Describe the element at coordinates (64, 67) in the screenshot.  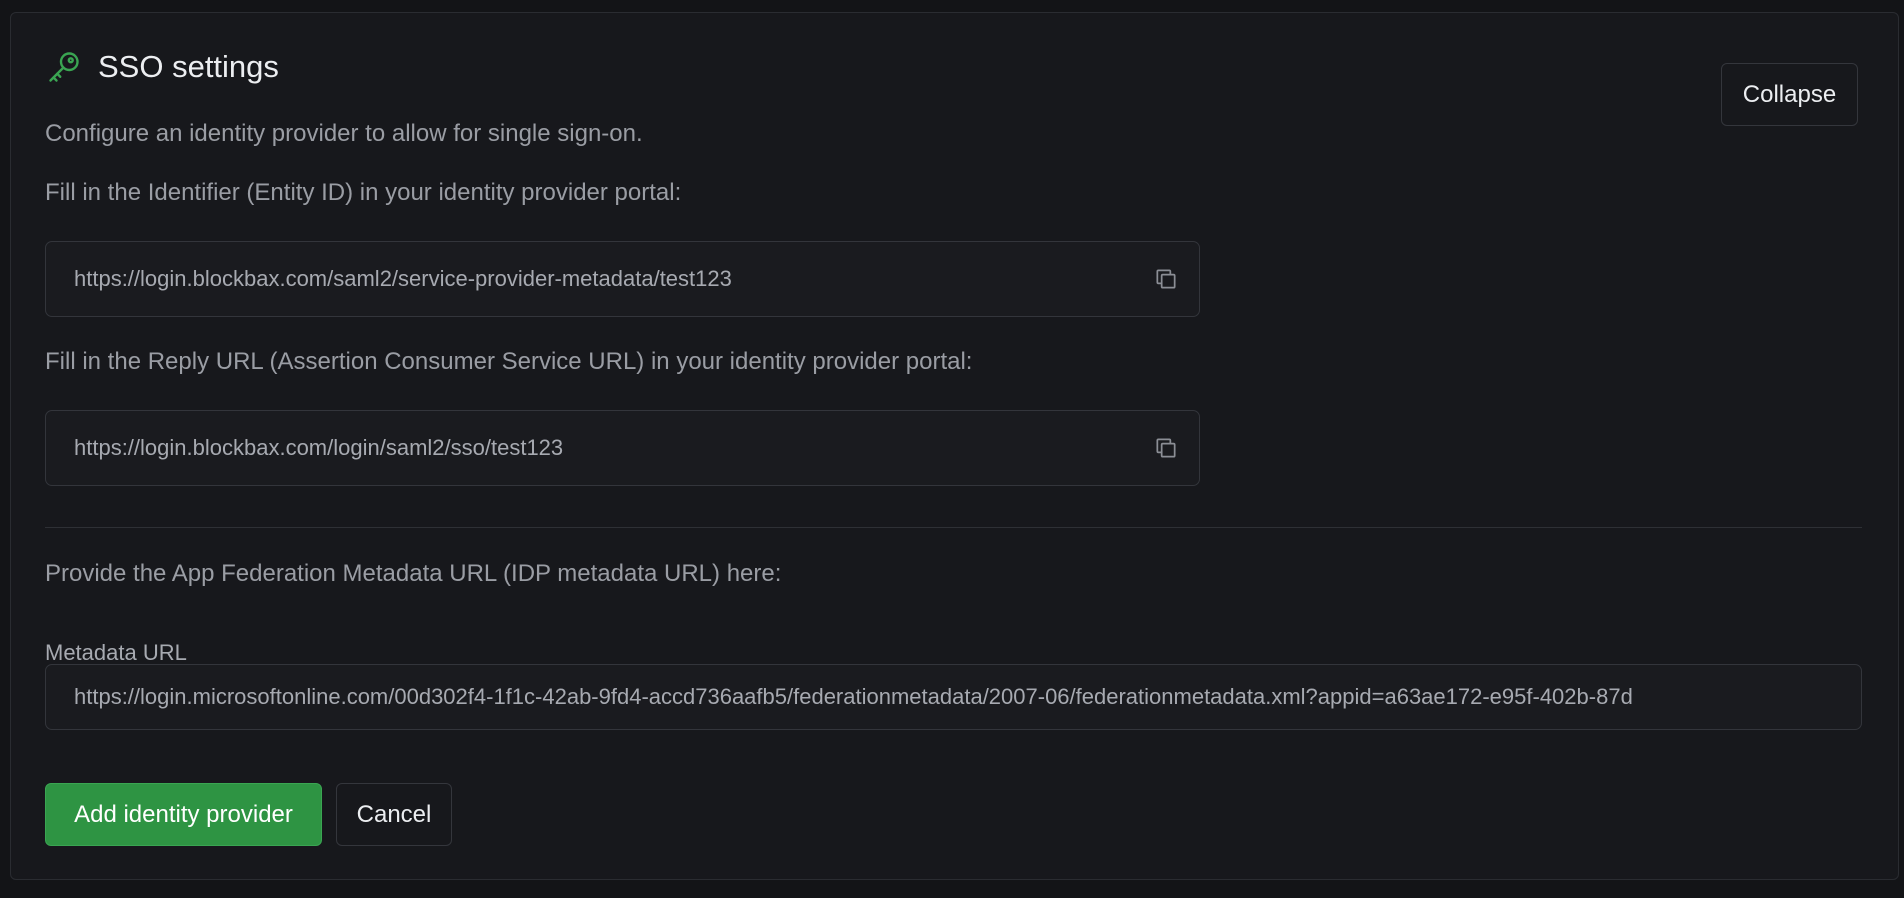
I see `key-icon` at that location.